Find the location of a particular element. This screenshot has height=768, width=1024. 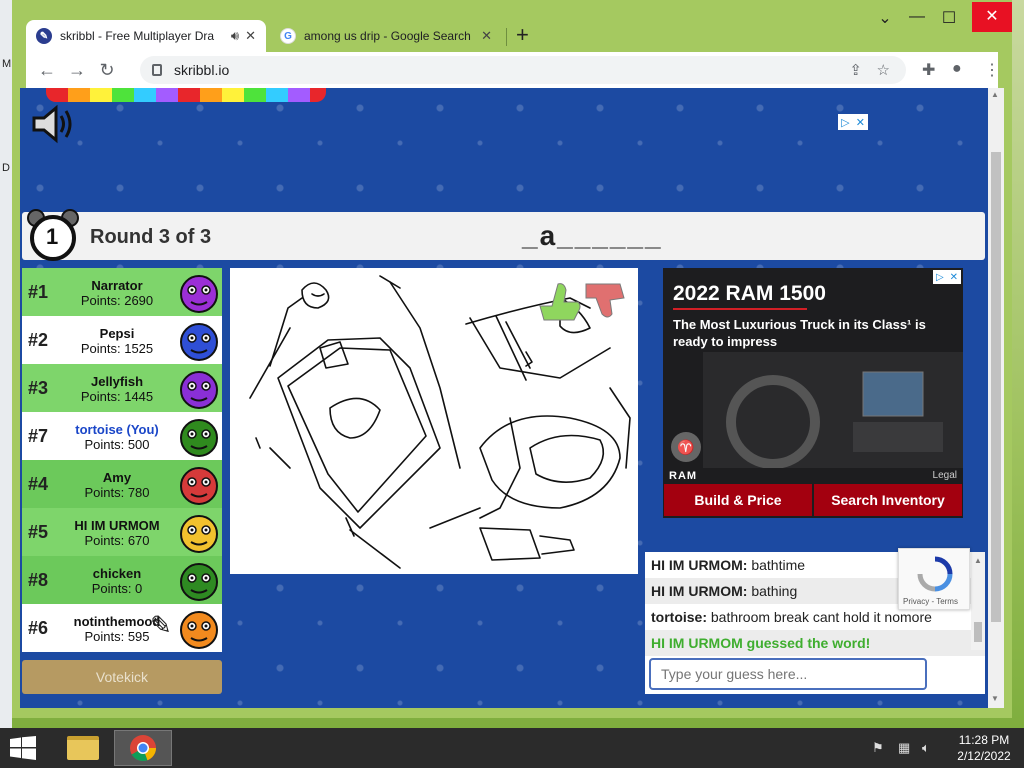

chrome-taskbar-icon is located at coordinates (143, 748).